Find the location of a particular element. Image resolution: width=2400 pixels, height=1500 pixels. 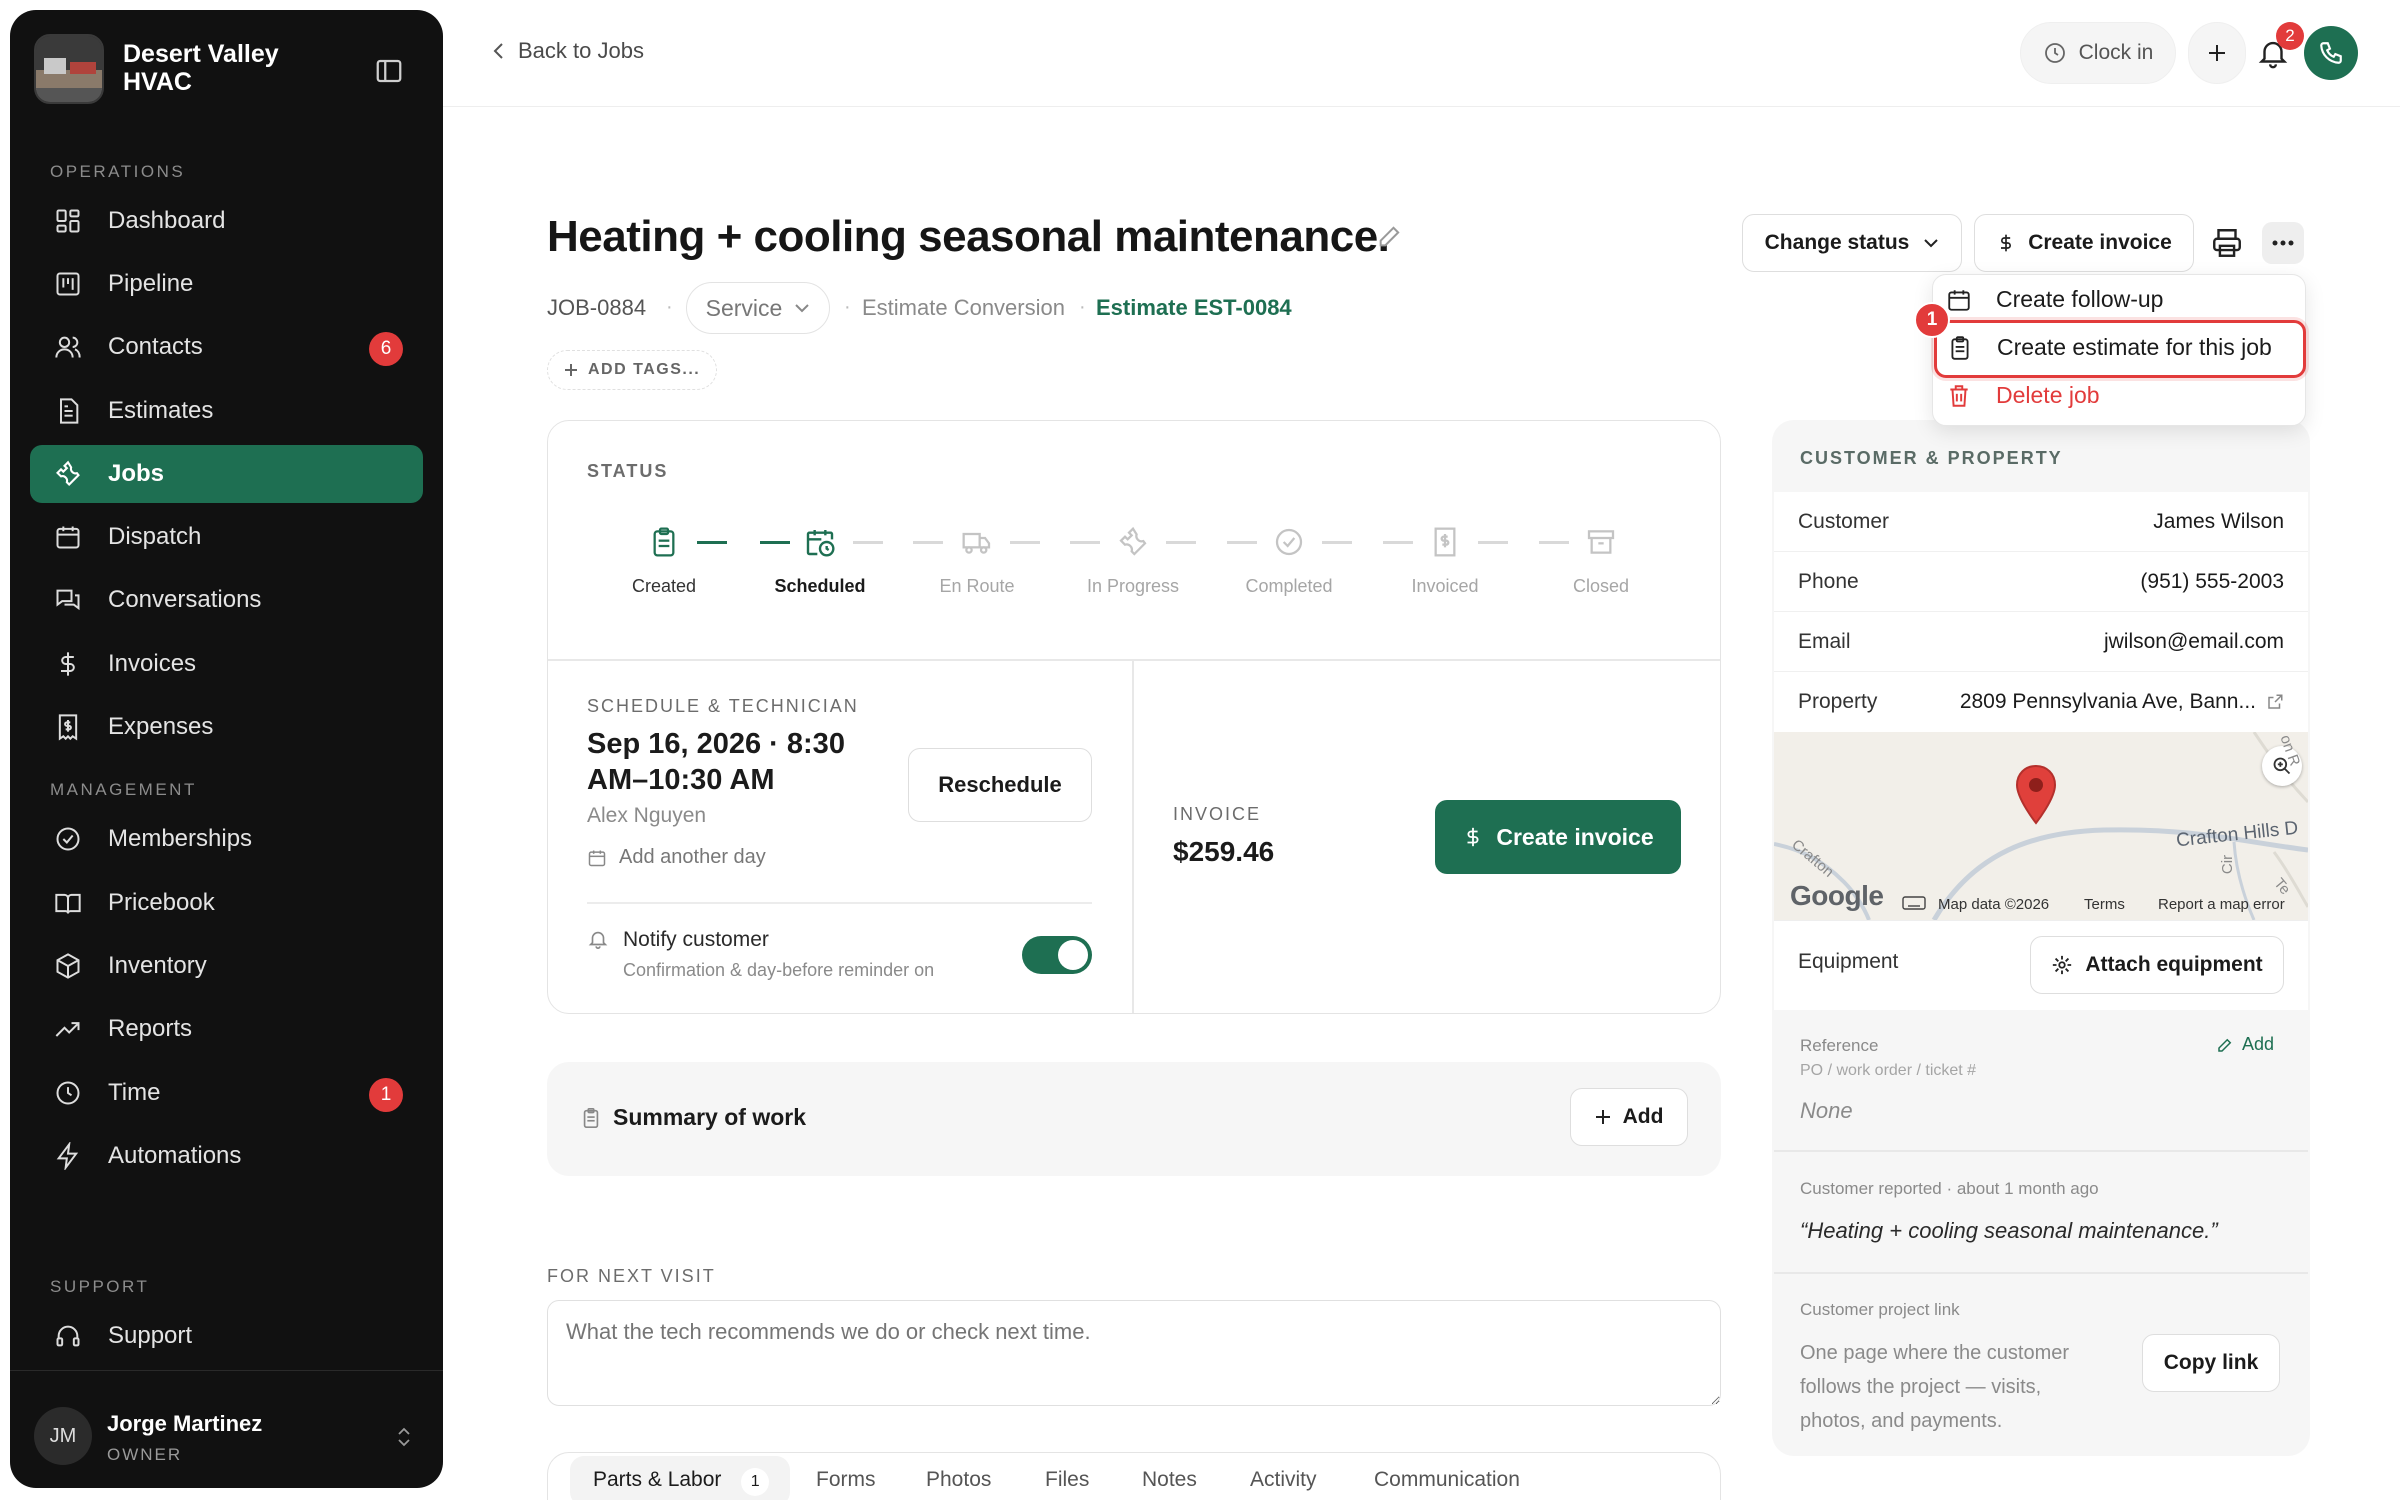

clipboard-icon is located at coordinates (1960, 348).